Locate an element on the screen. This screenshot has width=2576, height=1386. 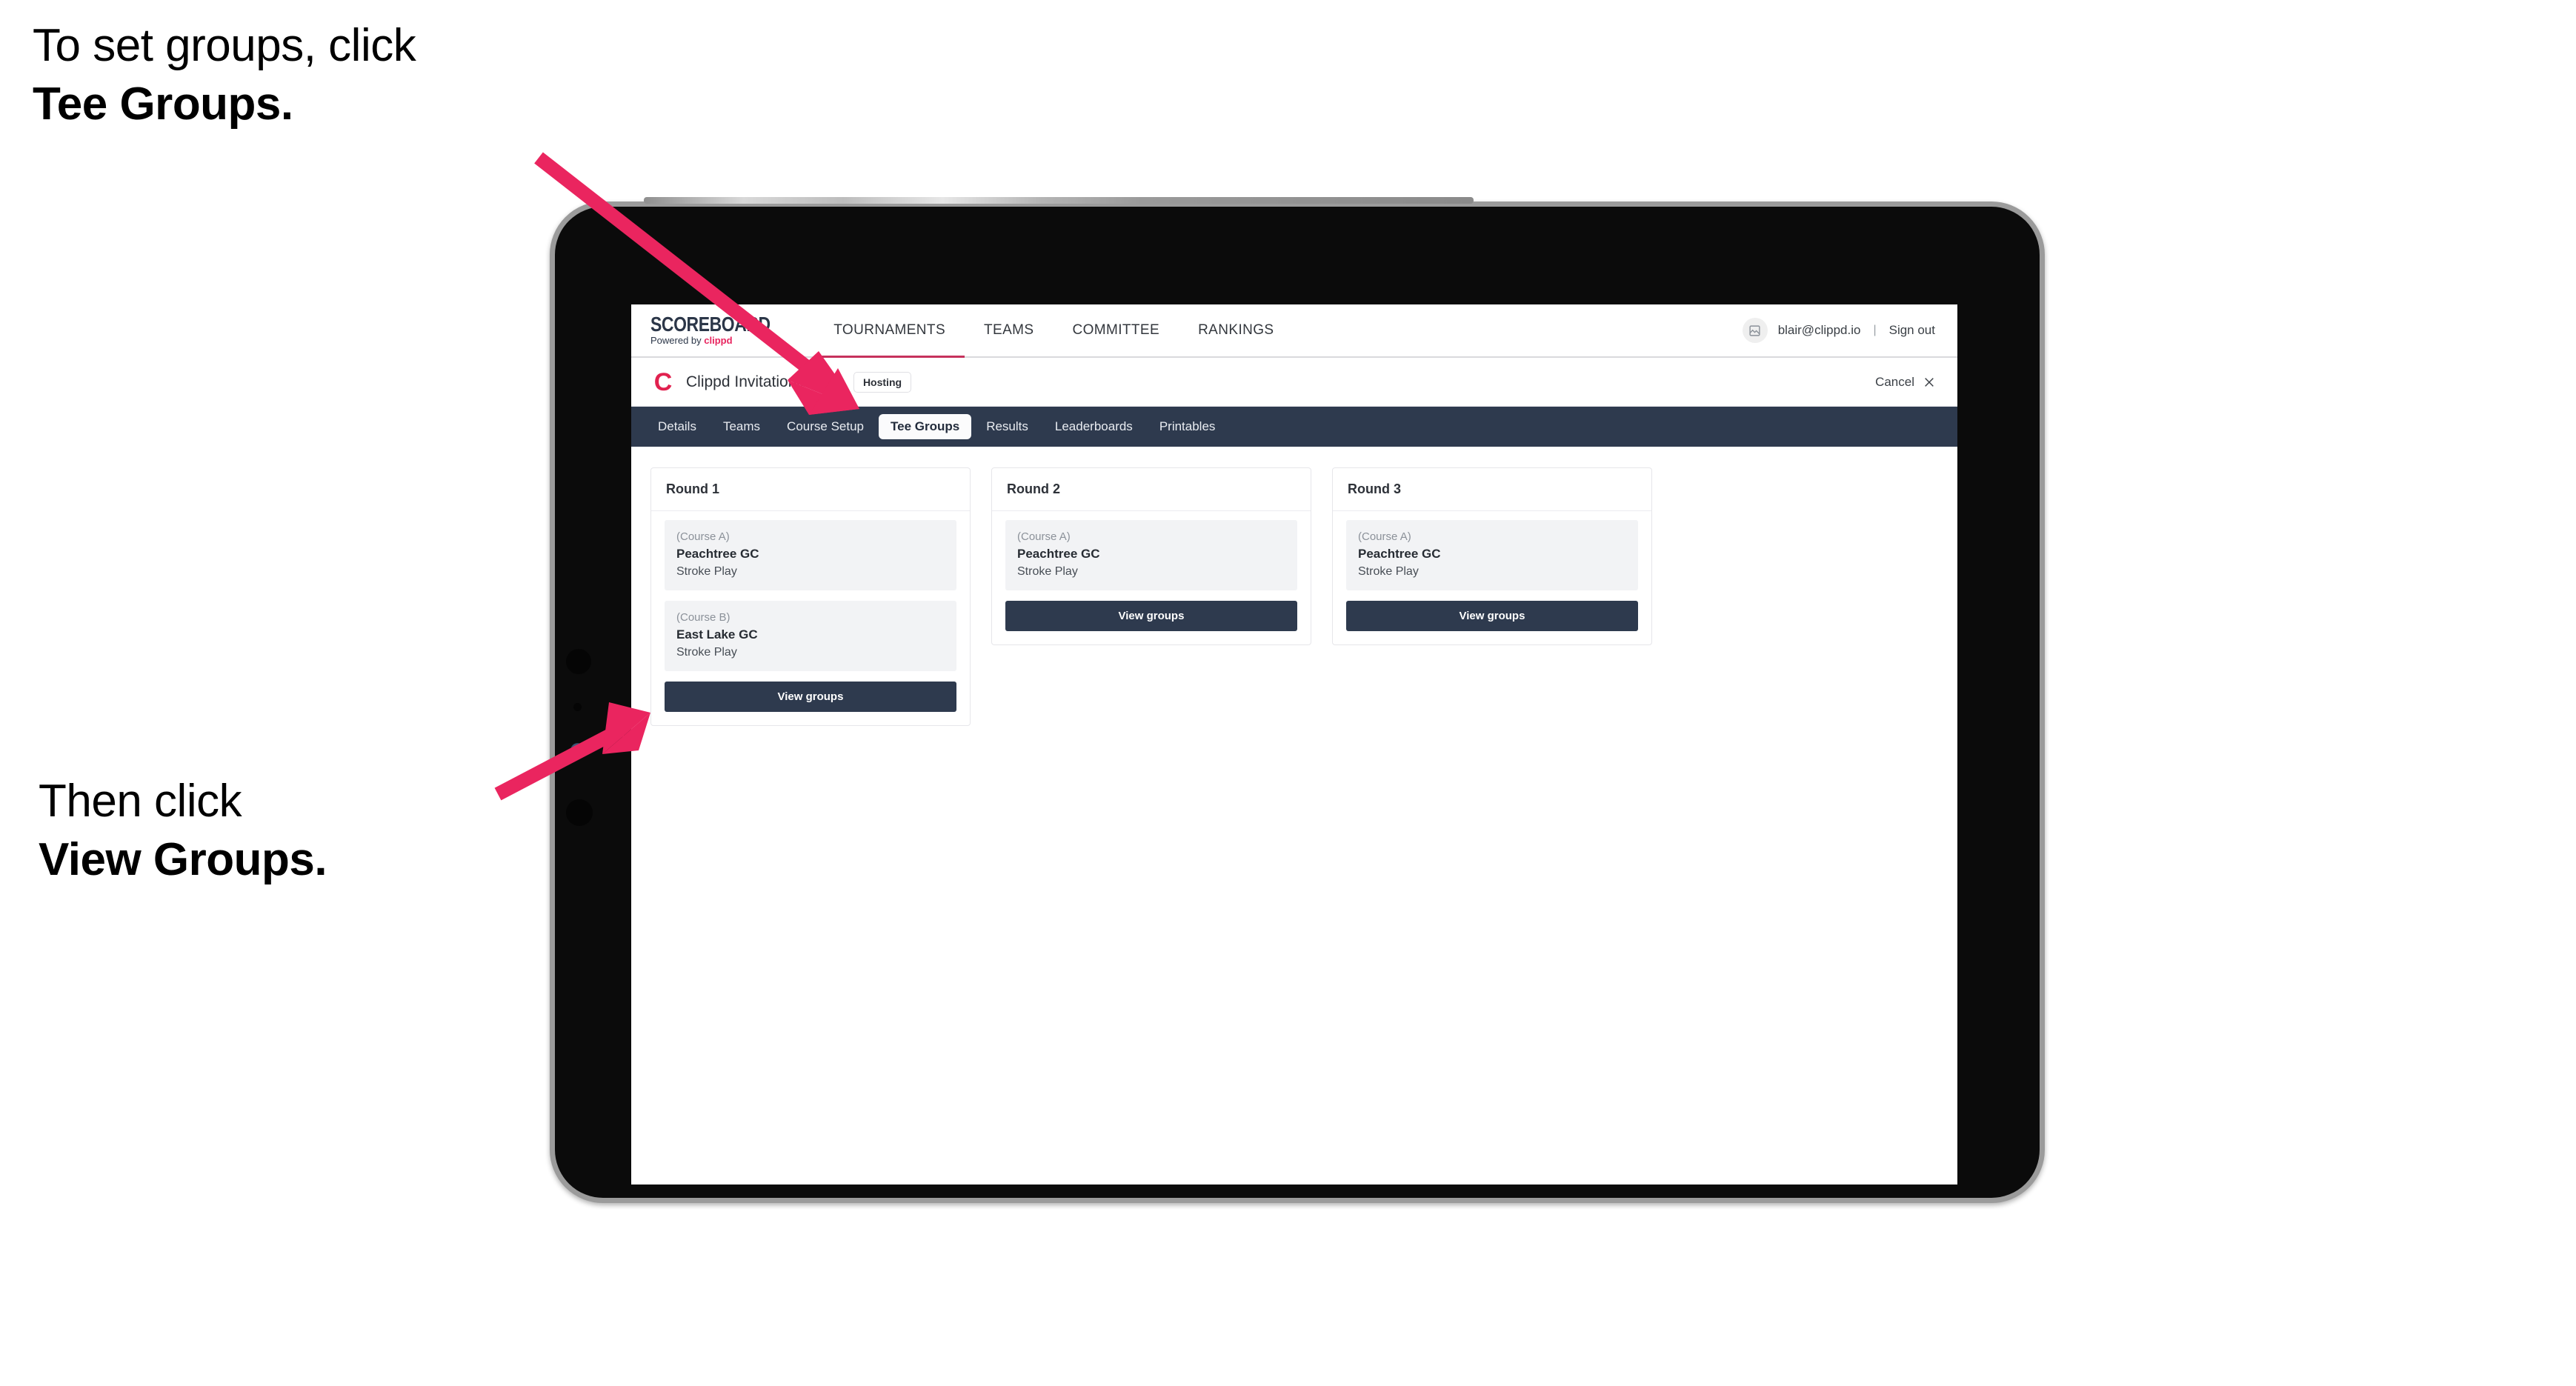
avatar is located at coordinates (1755, 330).